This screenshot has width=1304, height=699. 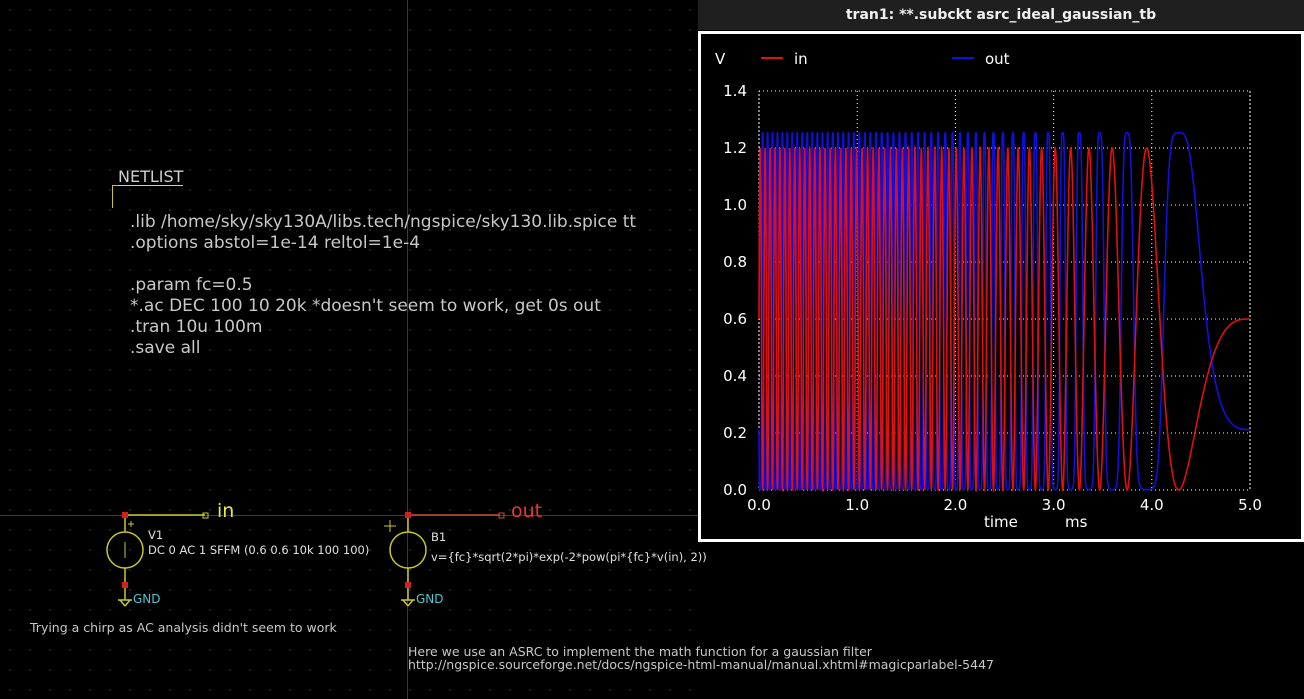 I want to click on y-tick-label: 1.4, so click(x=735, y=91).